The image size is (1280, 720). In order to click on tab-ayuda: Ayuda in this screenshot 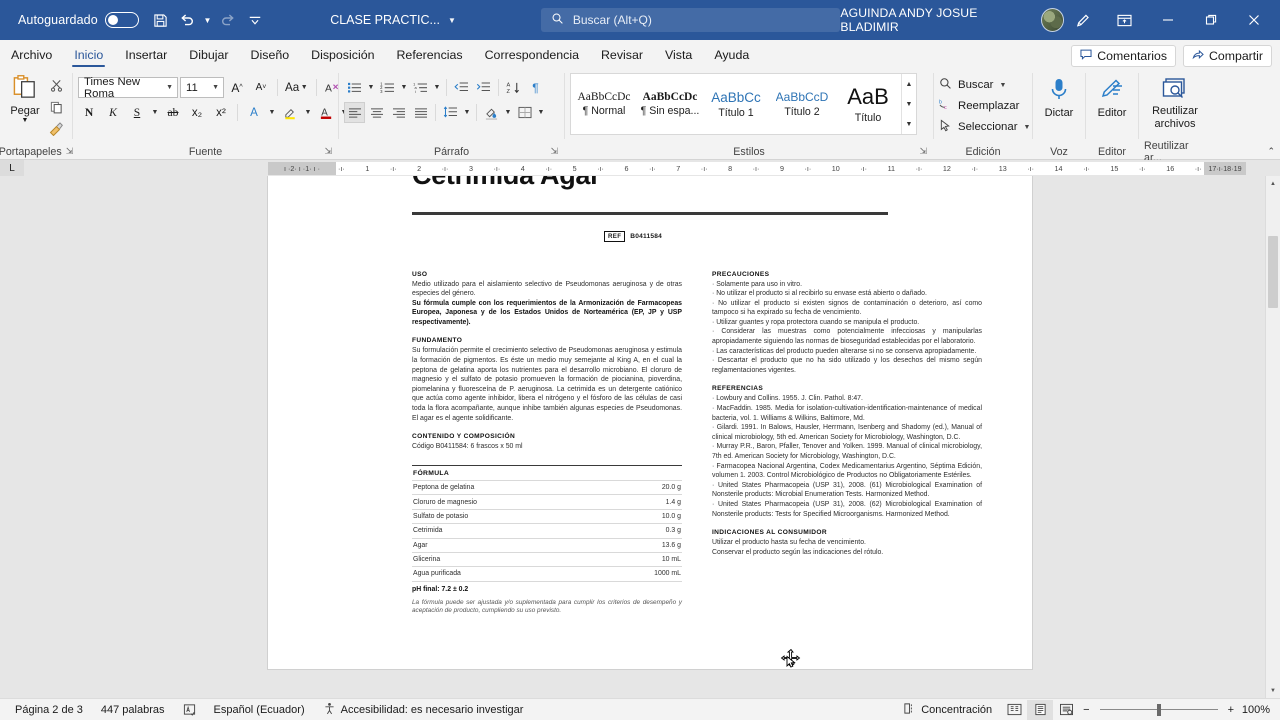, I will do `click(731, 55)`.